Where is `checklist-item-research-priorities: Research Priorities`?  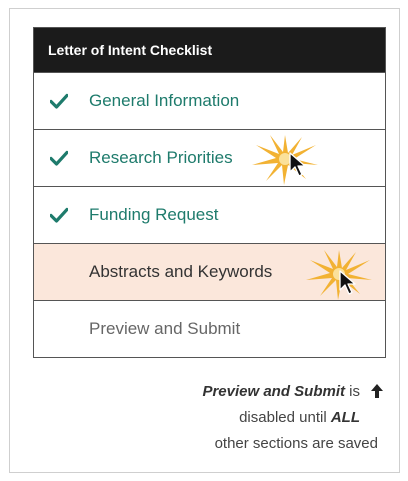 checklist-item-research-priorities: Research Priorities is located at coordinates (209, 157).